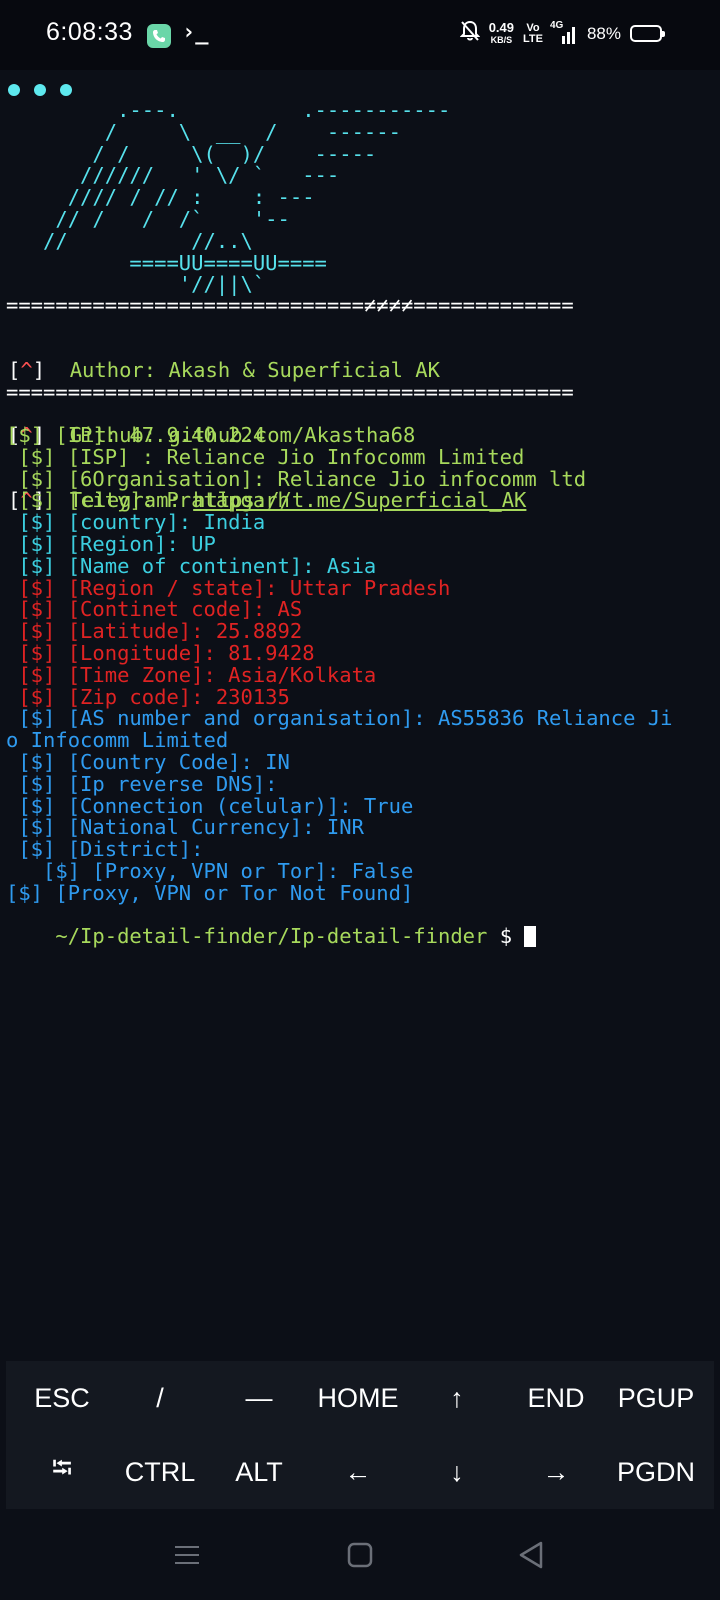 Image resolution: width=720 pixels, height=1600 pixels. I want to click on extra-key: —, so click(259, 1398).